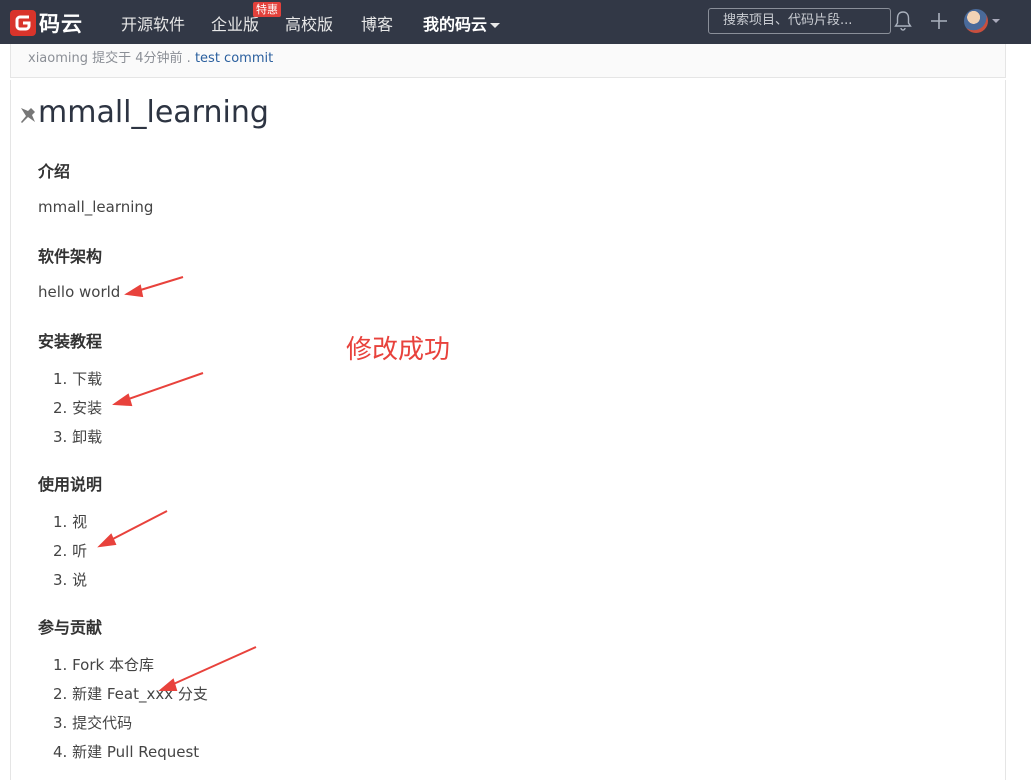  I want to click on section-heading-install: 安装教程, so click(70, 341).